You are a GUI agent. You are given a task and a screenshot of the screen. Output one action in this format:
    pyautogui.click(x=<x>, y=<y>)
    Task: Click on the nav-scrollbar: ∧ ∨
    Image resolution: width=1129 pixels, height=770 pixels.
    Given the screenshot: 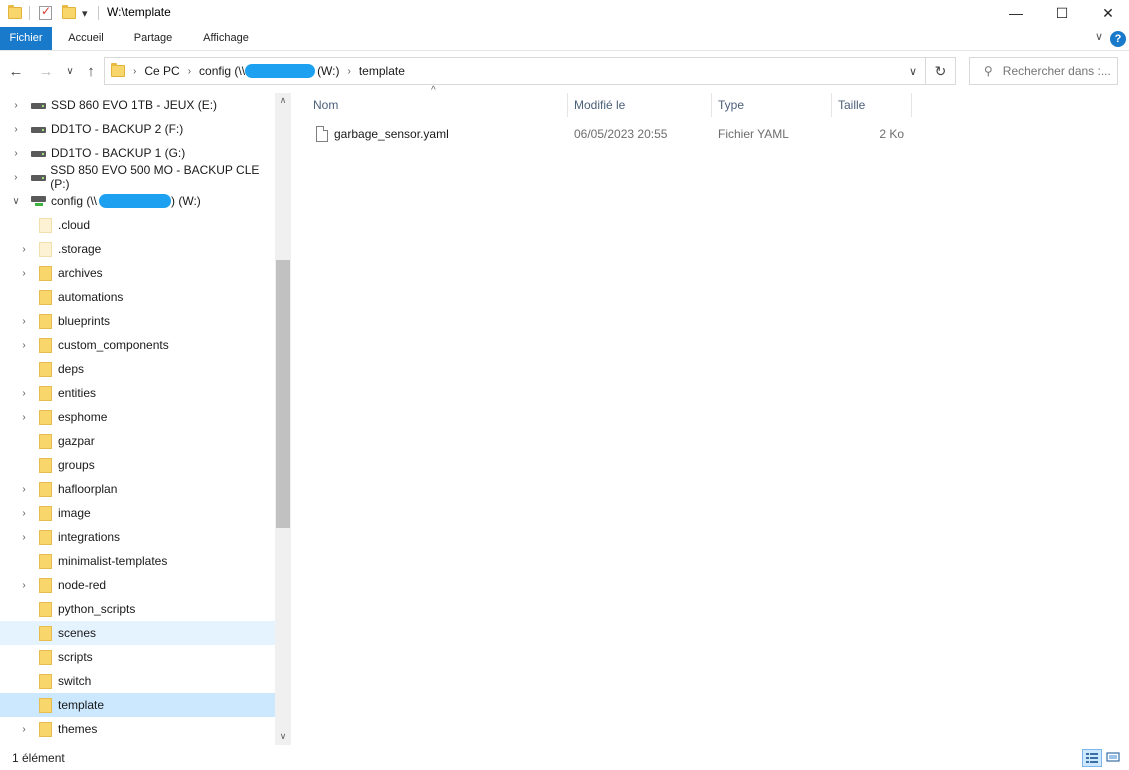 What is the action you would take?
    pyautogui.click(x=283, y=419)
    